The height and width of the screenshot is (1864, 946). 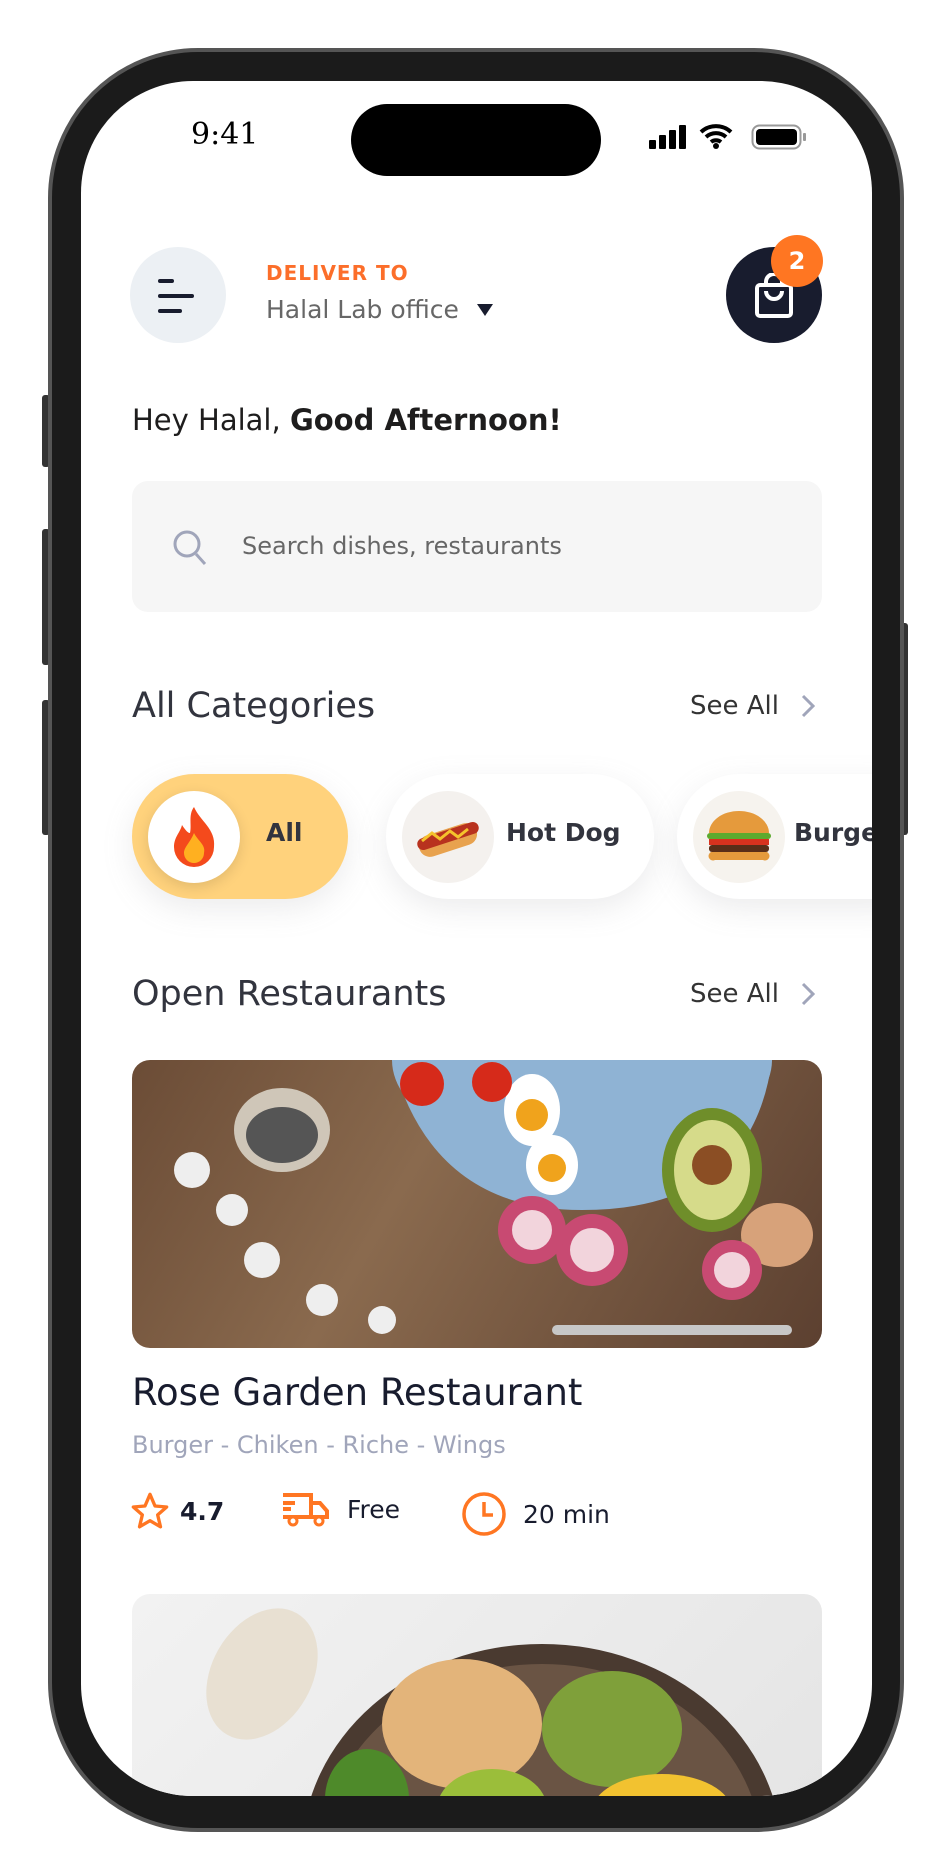 What do you see at coordinates (202, 1511) in the screenshot?
I see `rating-value: 4.7` at bounding box center [202, 1511].